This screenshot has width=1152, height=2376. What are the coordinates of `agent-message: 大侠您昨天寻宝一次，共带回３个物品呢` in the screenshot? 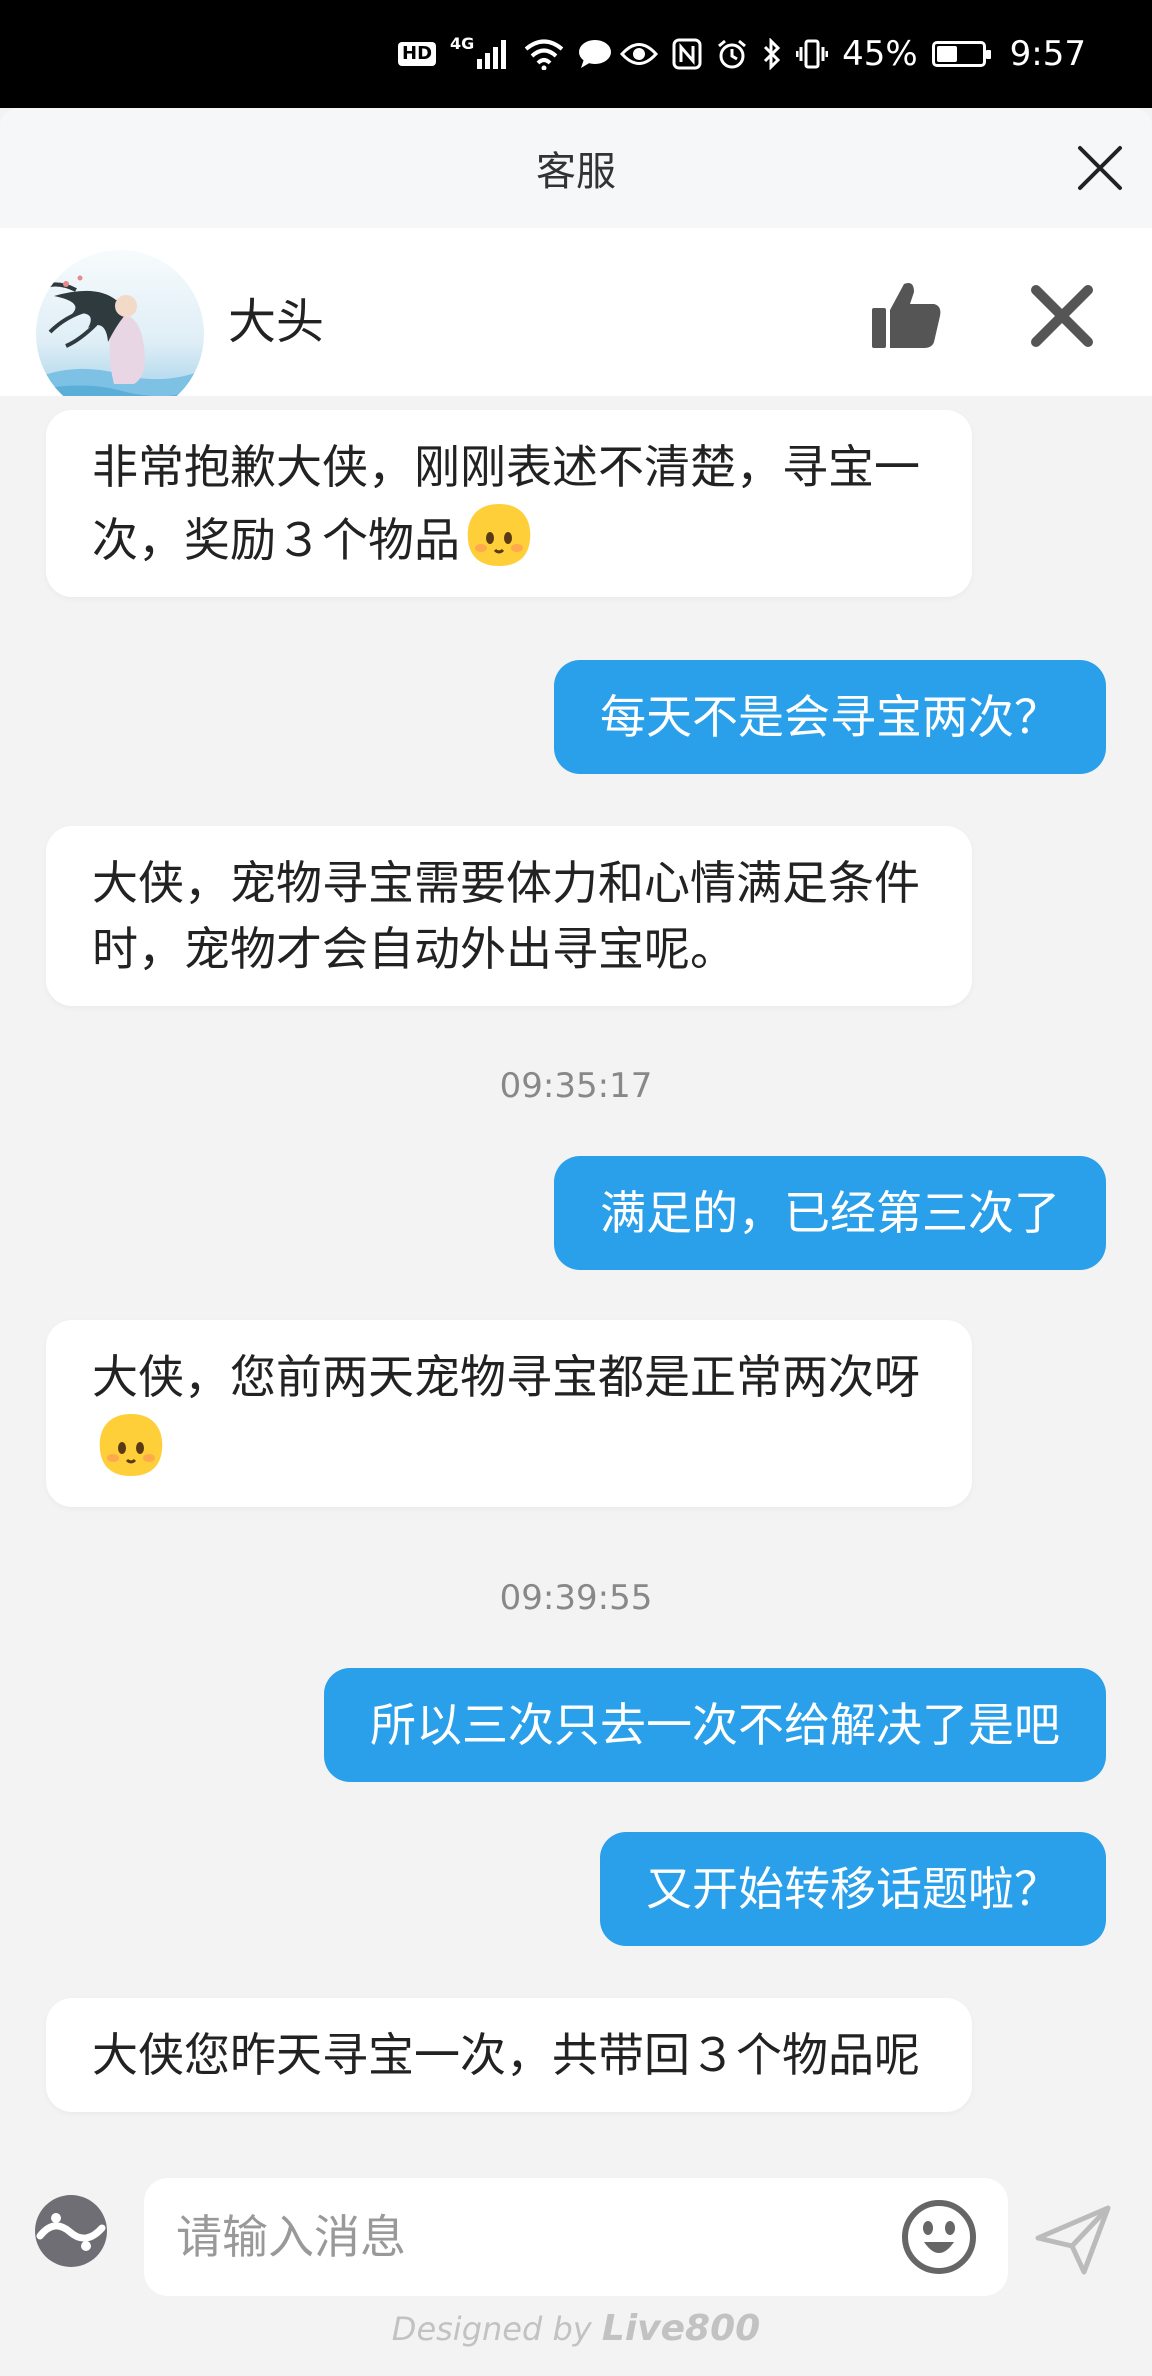 It's located at (509, 2055).